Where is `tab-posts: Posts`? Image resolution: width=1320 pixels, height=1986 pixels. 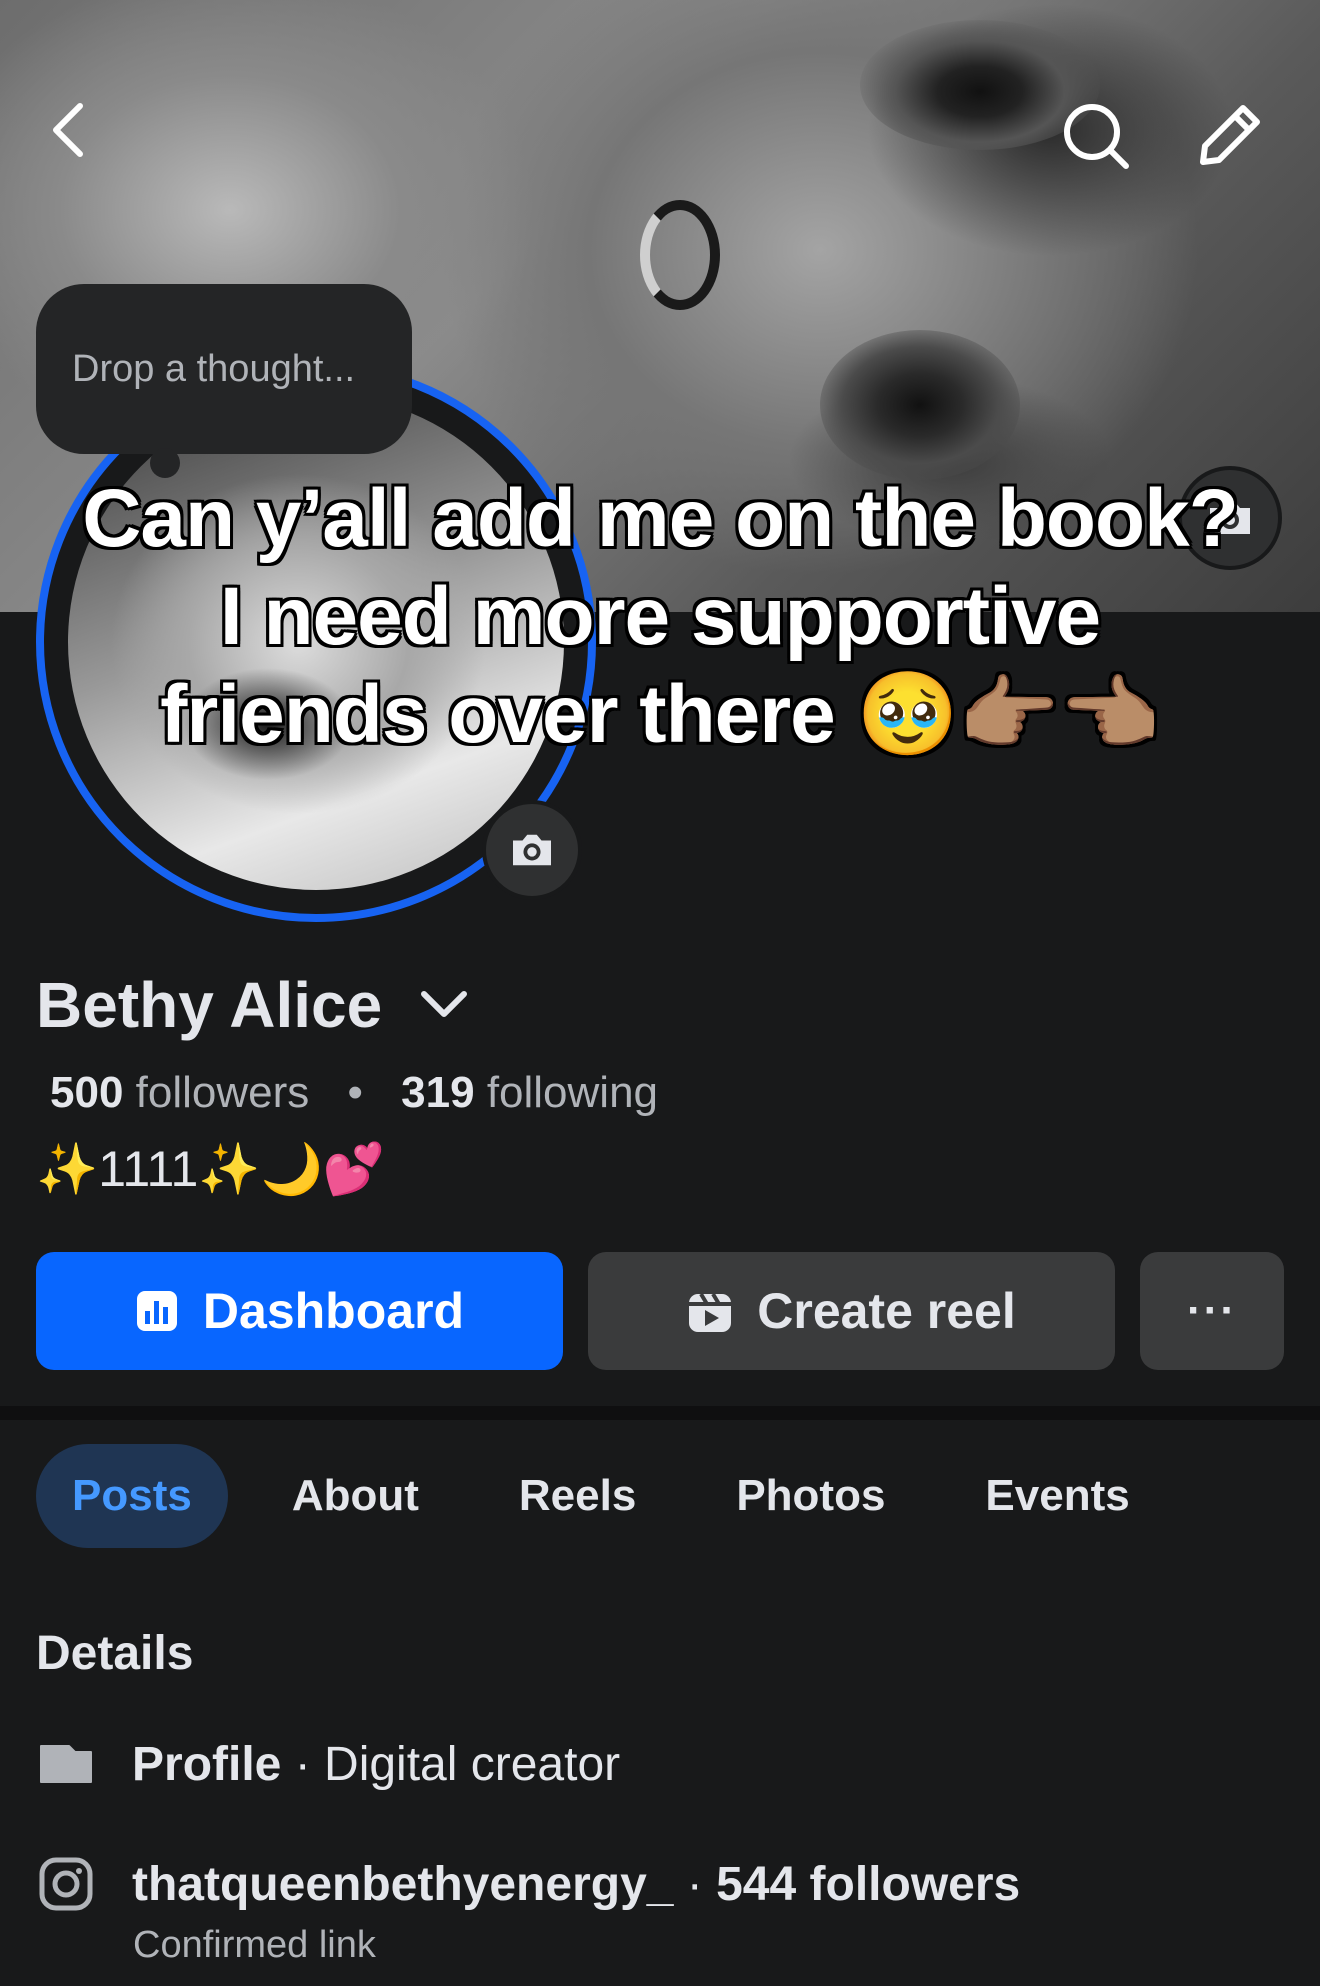
tab-posts: Posts is located at coordinates (132, 1496).